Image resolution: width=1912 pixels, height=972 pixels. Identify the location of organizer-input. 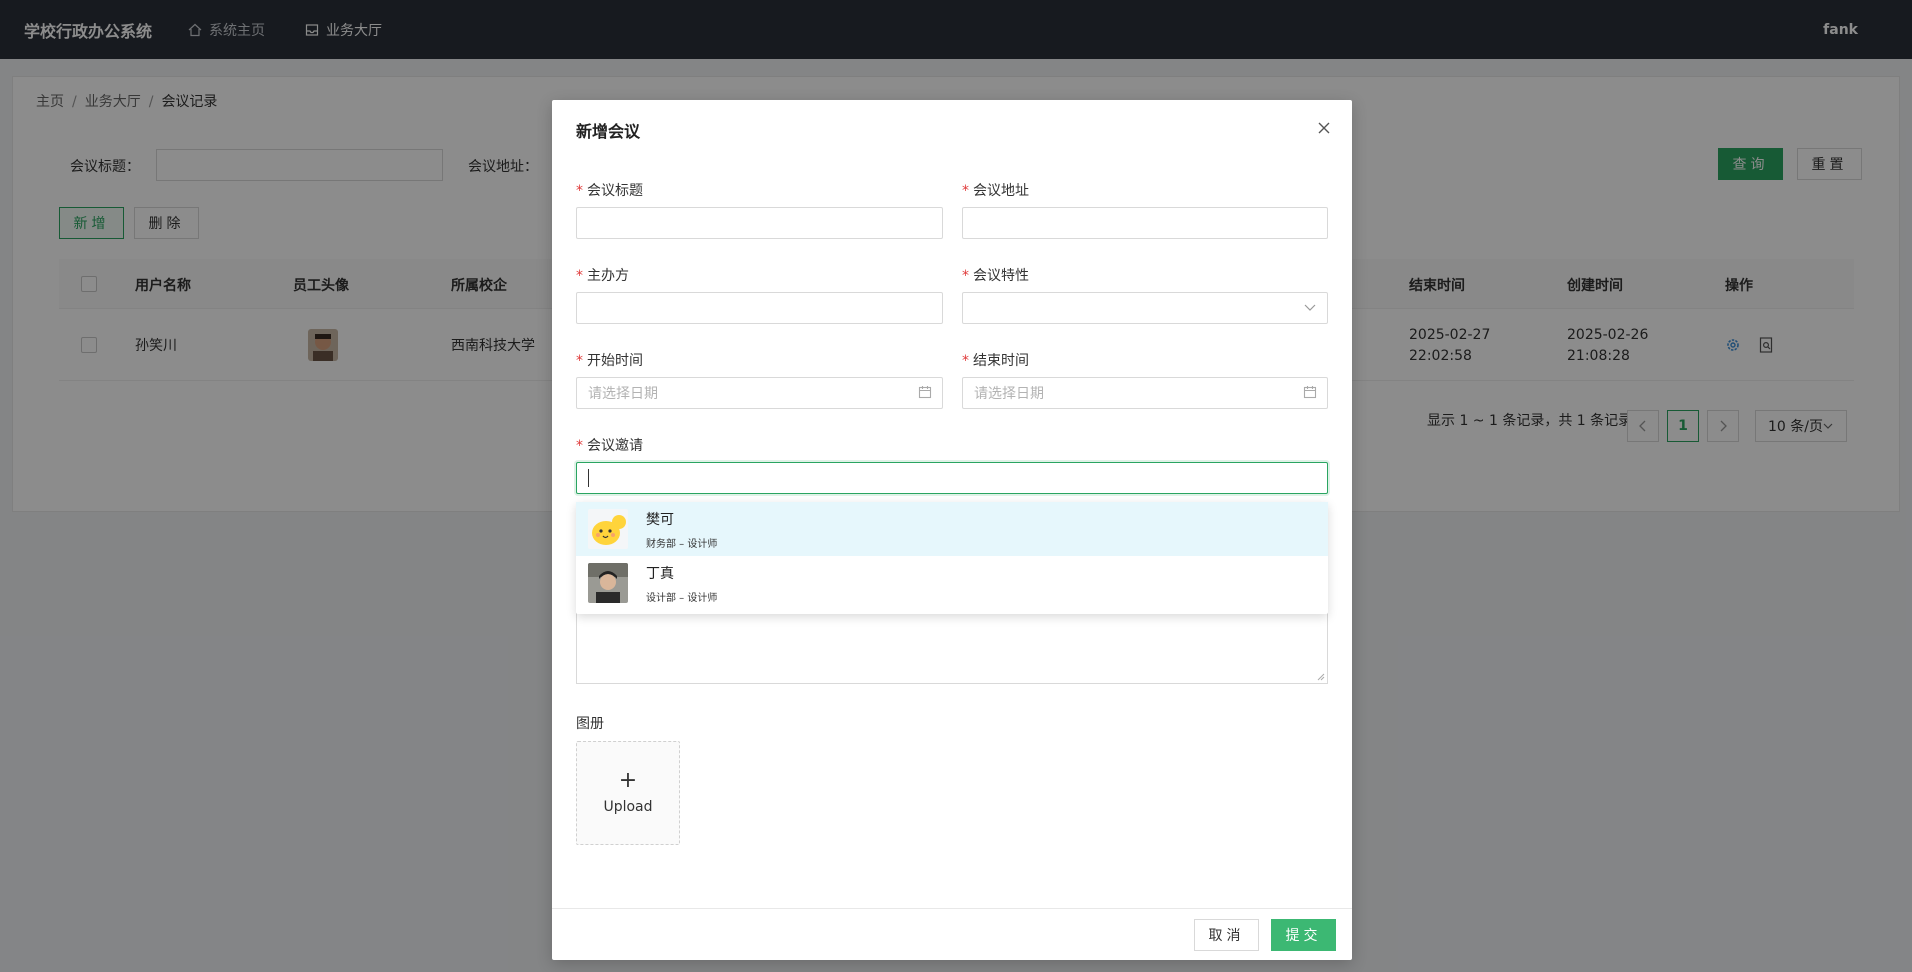
(759, 308).